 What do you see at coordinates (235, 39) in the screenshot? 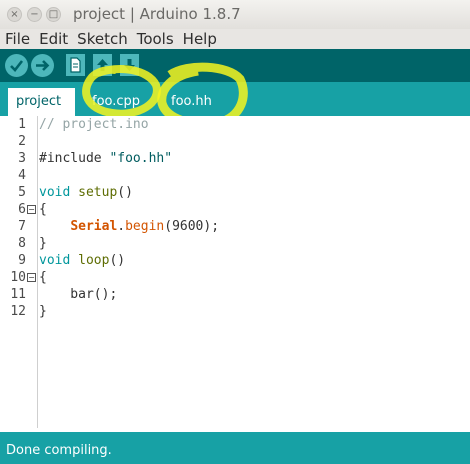
I see `menu-bar: File Edit Sketch Tools Help` at bounding box center [235, 39].